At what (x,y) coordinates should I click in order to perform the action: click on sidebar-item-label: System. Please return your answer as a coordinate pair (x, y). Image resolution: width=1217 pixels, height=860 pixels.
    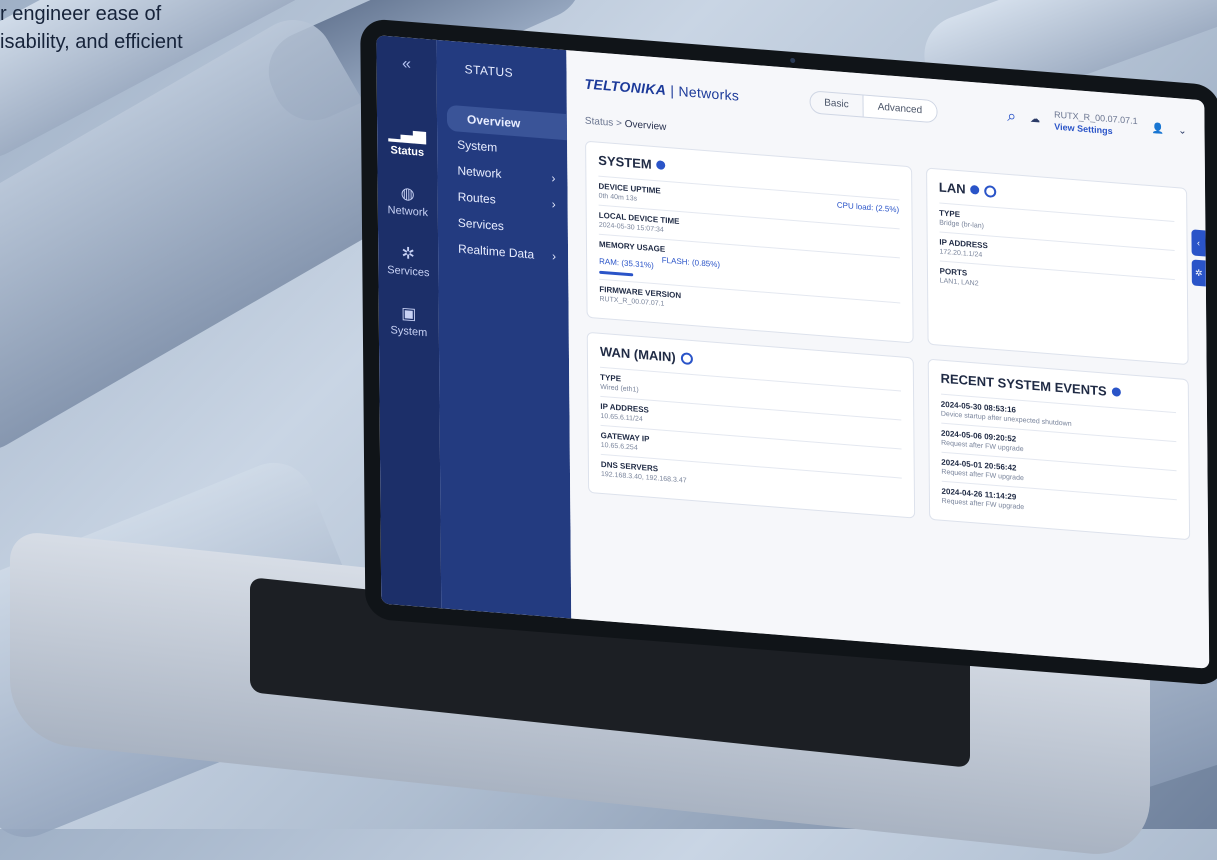
    Looking at the image, I should click on (477, 146).